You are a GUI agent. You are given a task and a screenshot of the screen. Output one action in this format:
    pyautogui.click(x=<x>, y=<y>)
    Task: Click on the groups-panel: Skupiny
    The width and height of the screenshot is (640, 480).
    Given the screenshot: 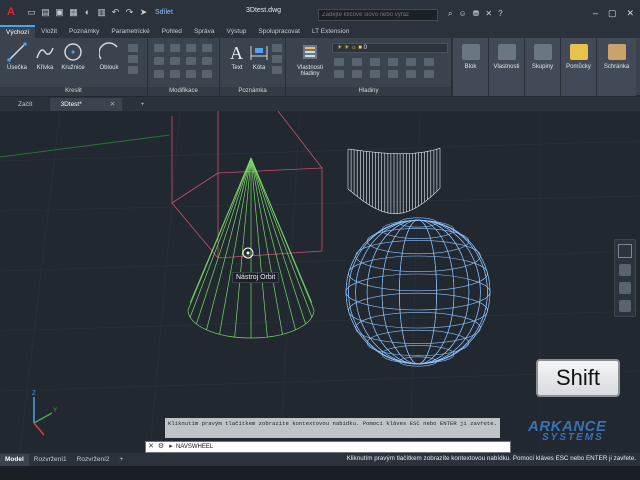 What is the action you would take?
    pyautogui.click(x=542, y=67)
    